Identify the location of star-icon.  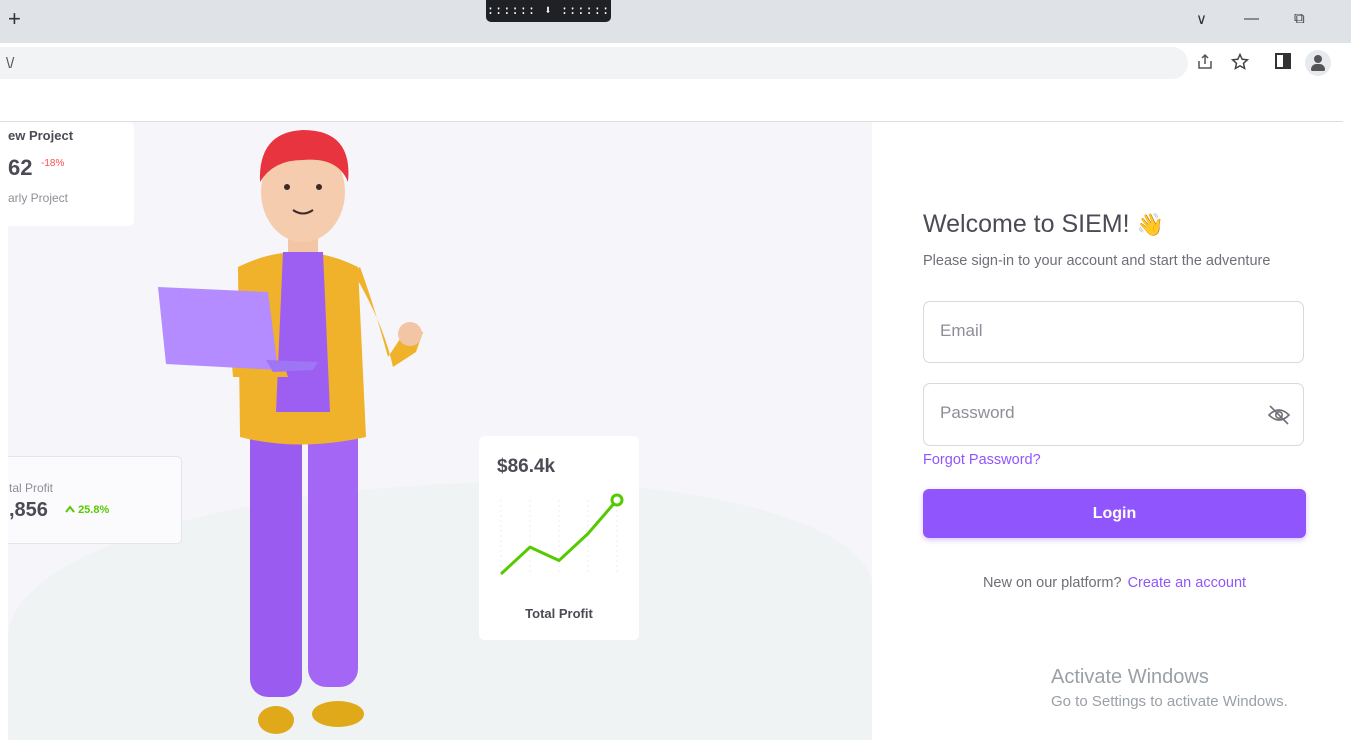
(1240, 64).